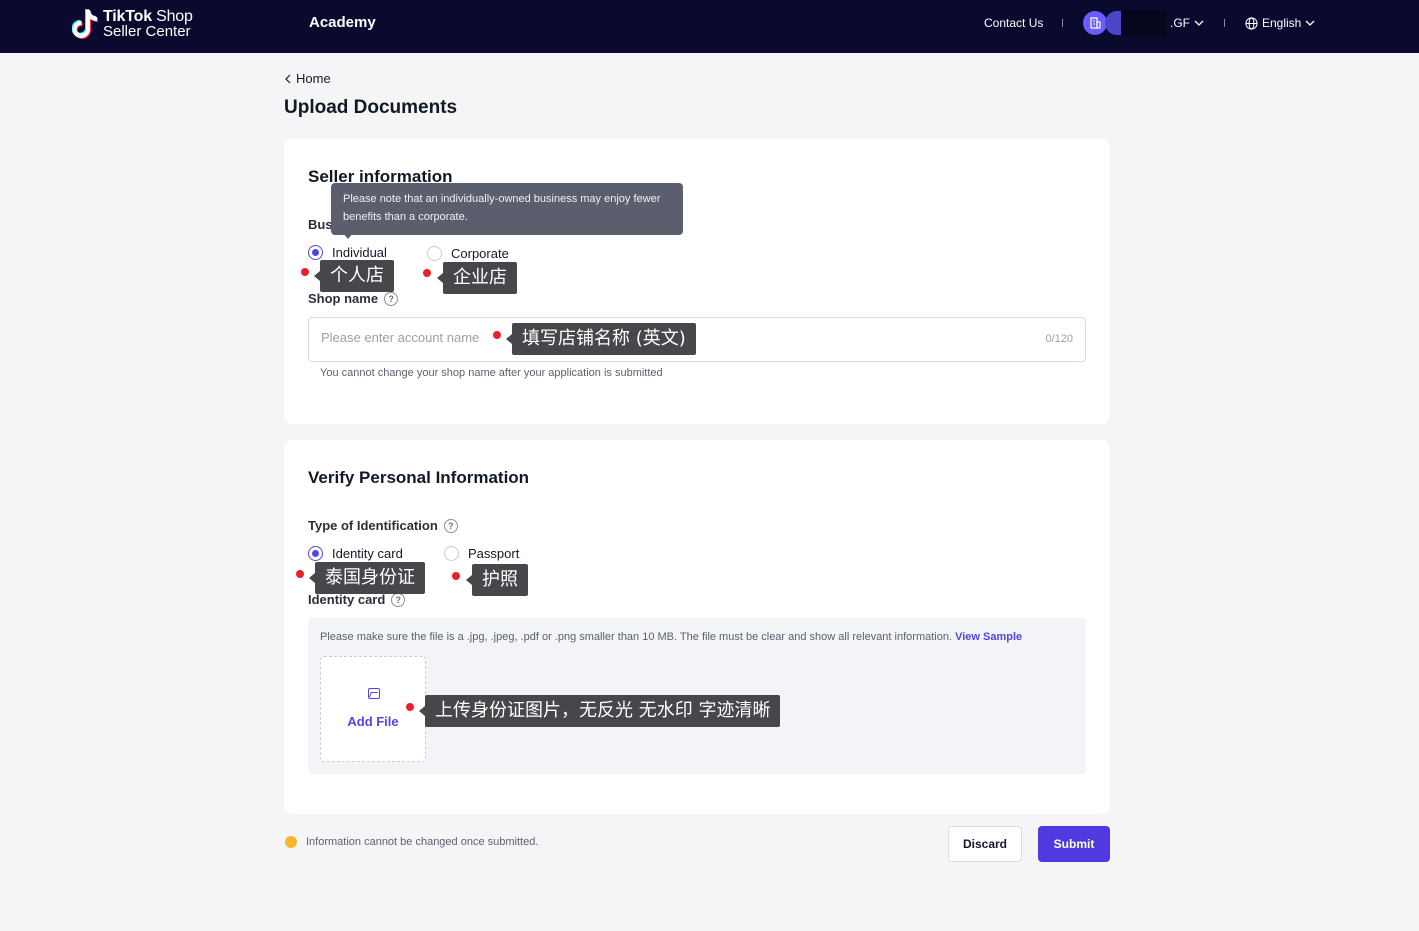  Describe the element at coordinates (371, 107) in the screenshot. I see `page-title: Upload Documents` at that location.